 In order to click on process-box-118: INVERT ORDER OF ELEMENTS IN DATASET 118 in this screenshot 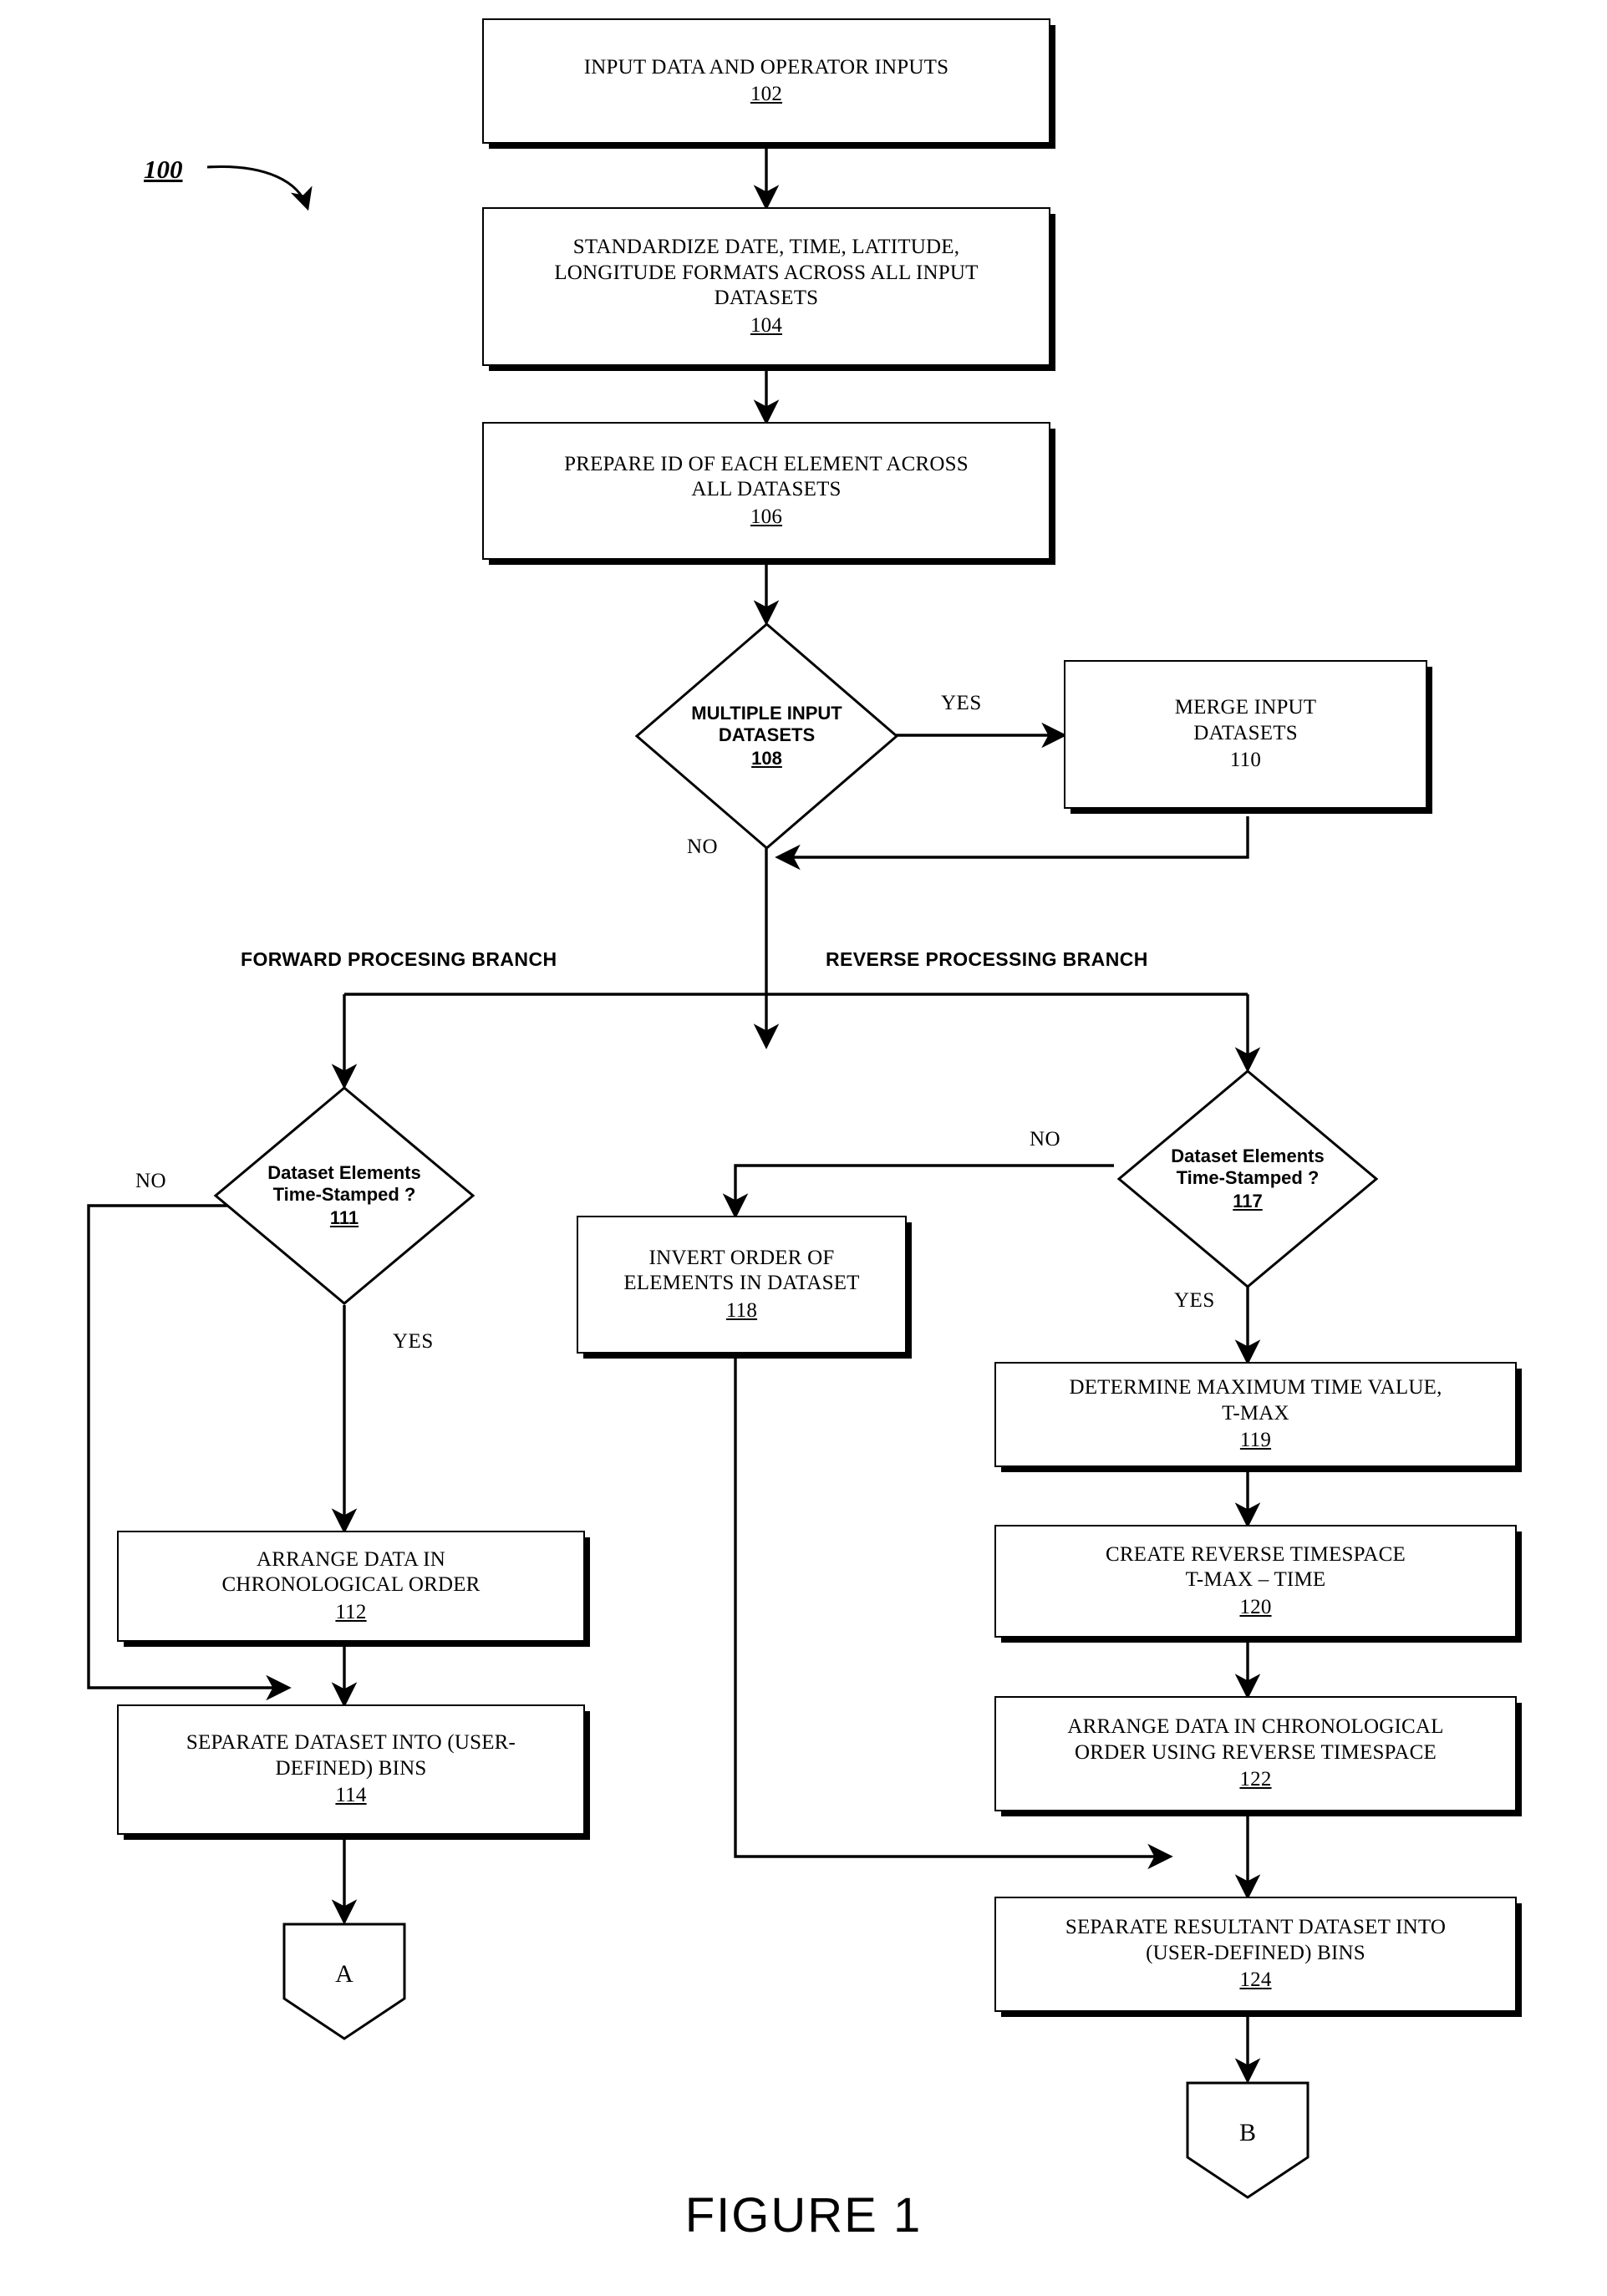, I will do `click(742, 1285)`.